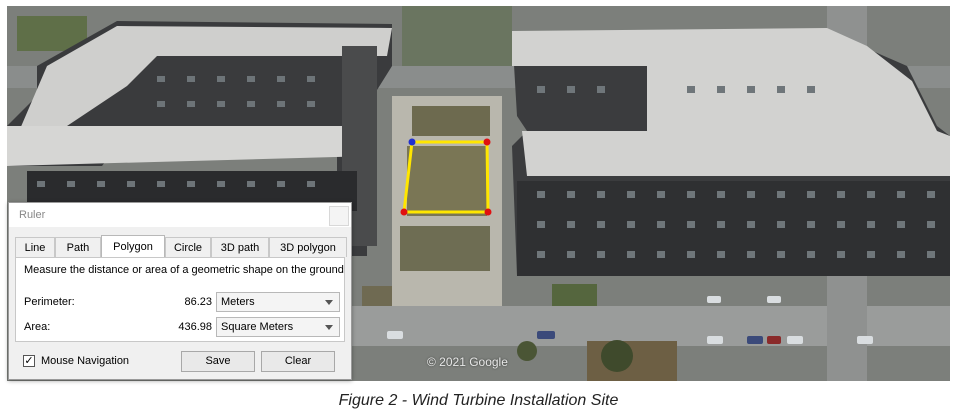 The image size is (957, 419). Describe the element at coordinates (188, 247) in the screenshot. I see `tab-circle: Circle` at that location.